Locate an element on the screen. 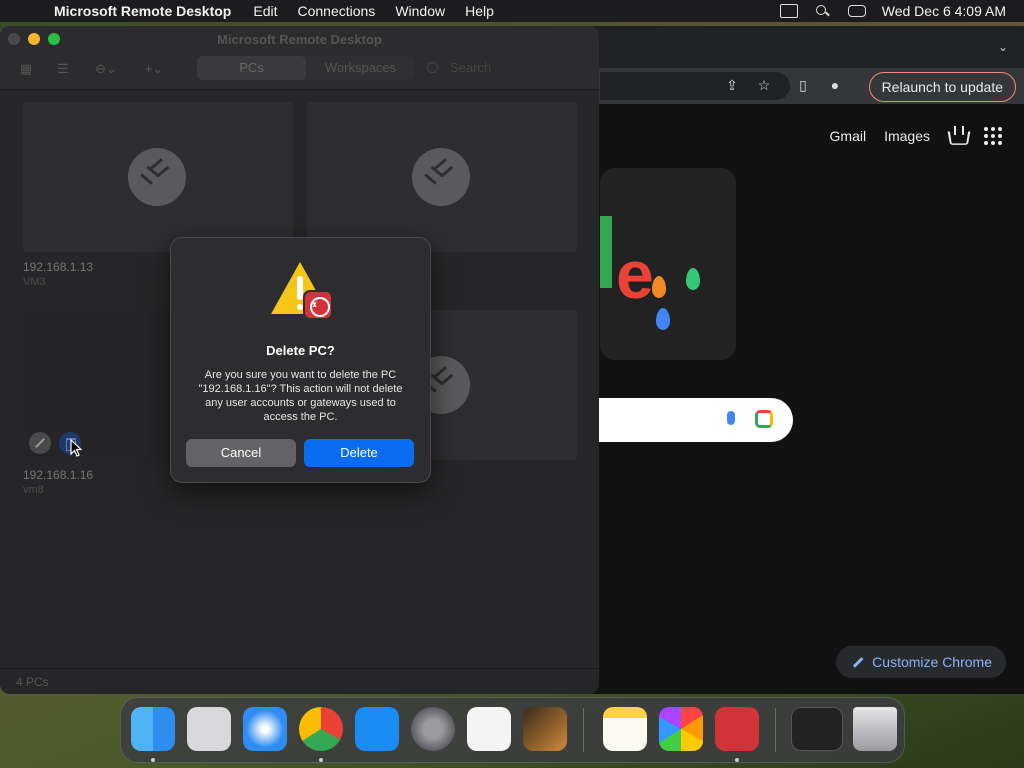 The height and width of the screenshot is (768, 1024). side-panel-icon: ▯ is located at coordinates (803, 85).